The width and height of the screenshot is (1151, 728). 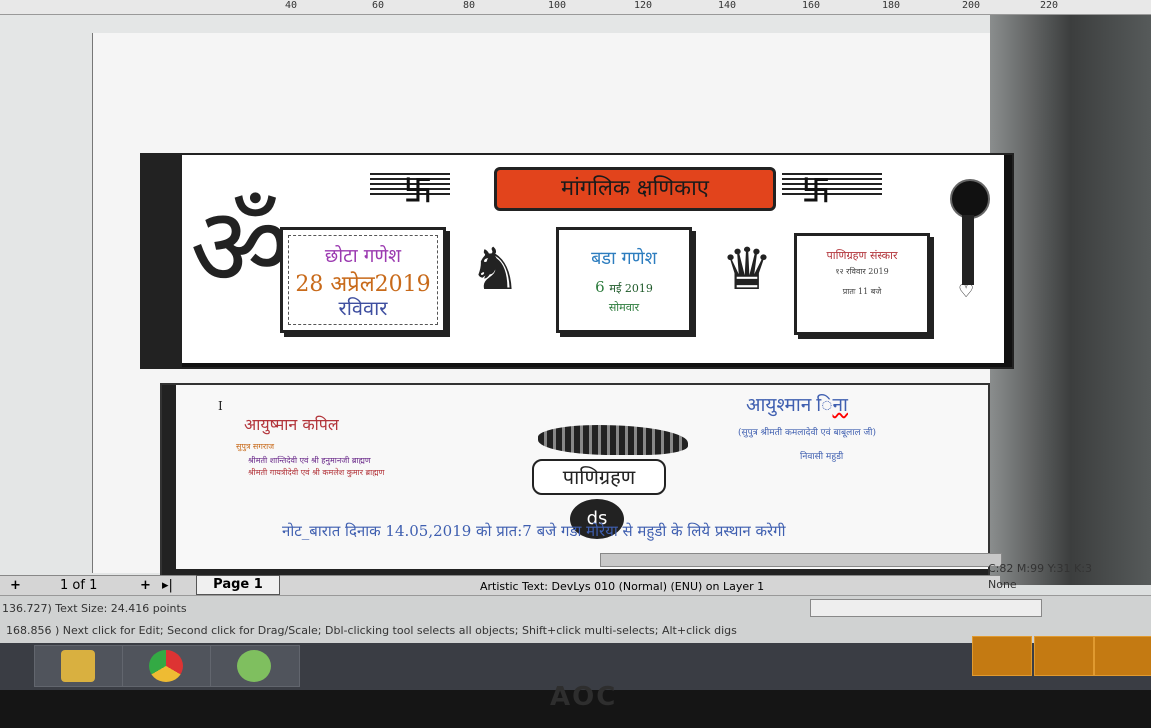 What do you see at coordinates (291, 424) in the screenshot?
I see `groom-name: आयुष्मान कपिल` at bounding box center [291, 424].